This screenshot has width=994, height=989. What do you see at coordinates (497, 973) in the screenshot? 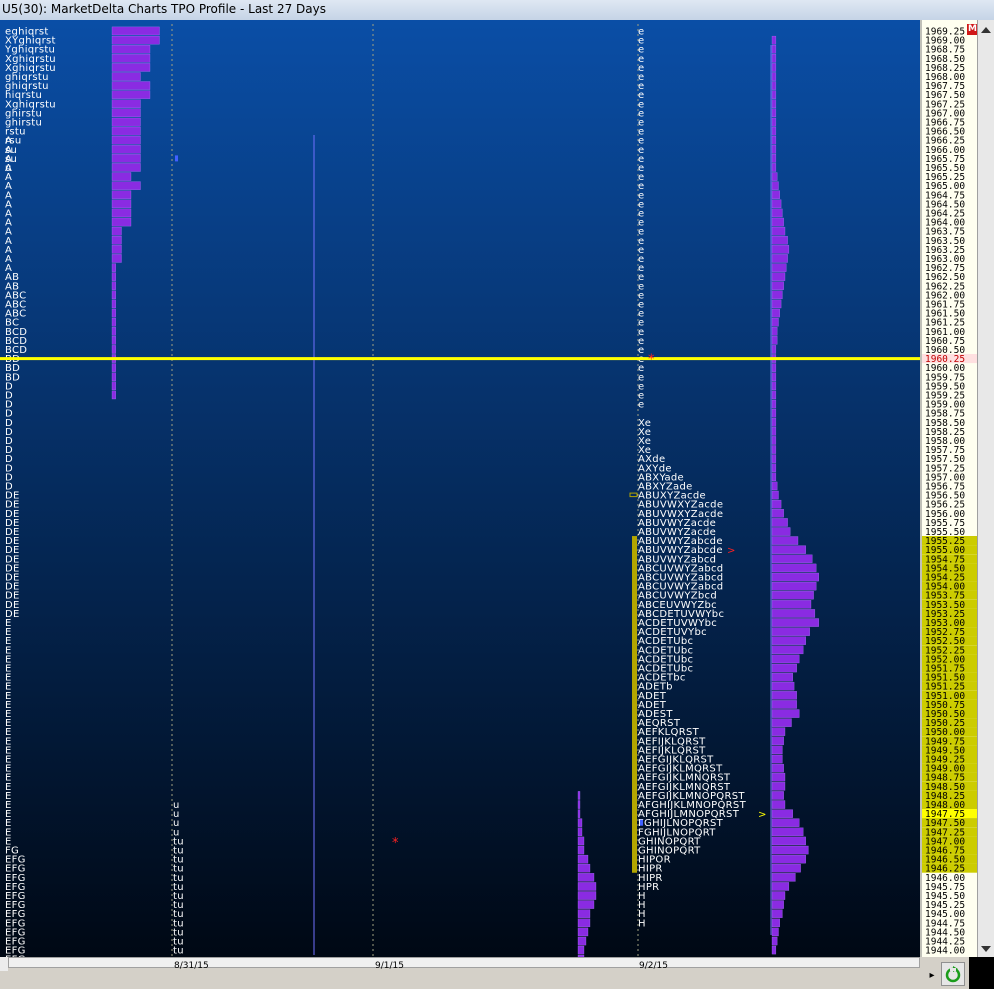
I see `bottom-bar: 8/31/15 9/1/15 9/2/15 ▸` at bounding box center [497, 973].